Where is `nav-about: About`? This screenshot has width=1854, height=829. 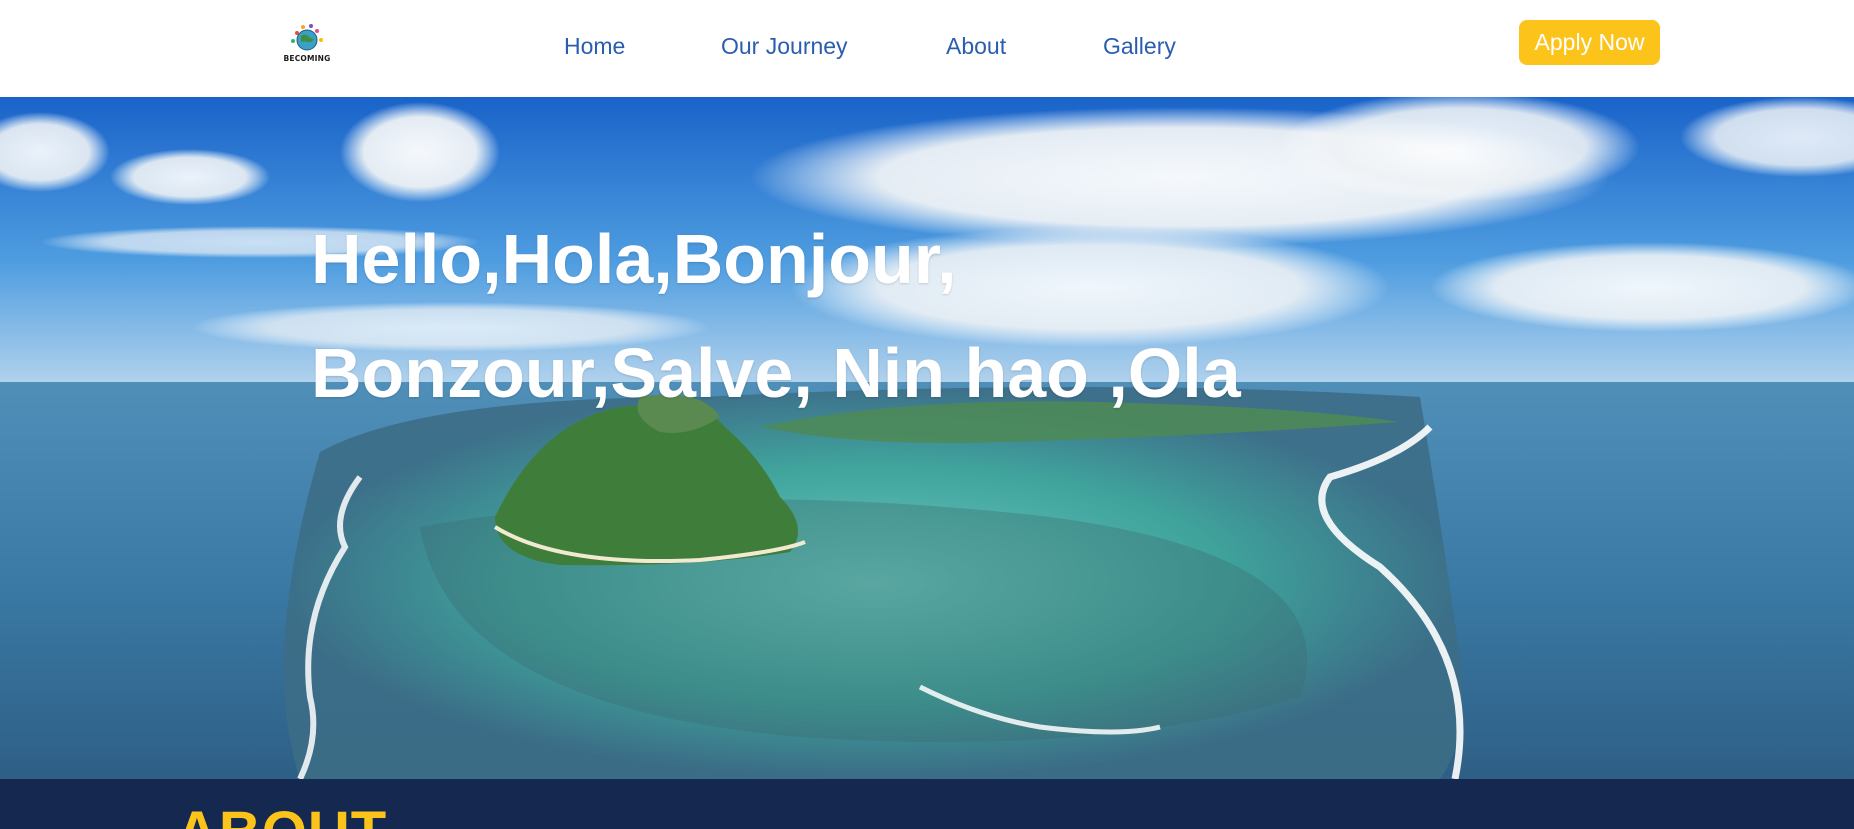 nav-about: About is located at coordinates (976, 46).